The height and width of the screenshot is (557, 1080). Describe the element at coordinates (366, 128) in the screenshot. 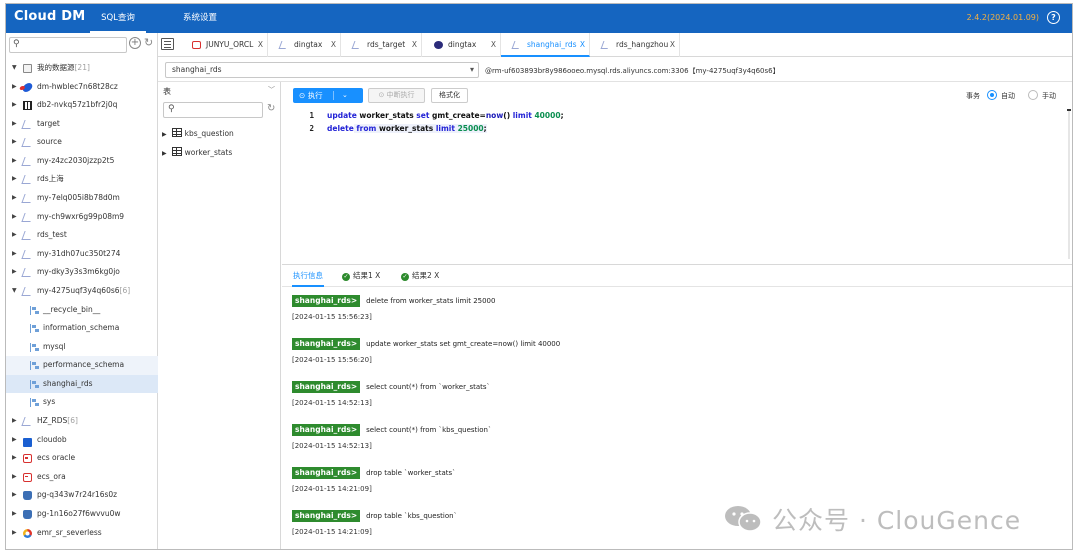

I see `code-token: from` at that location.